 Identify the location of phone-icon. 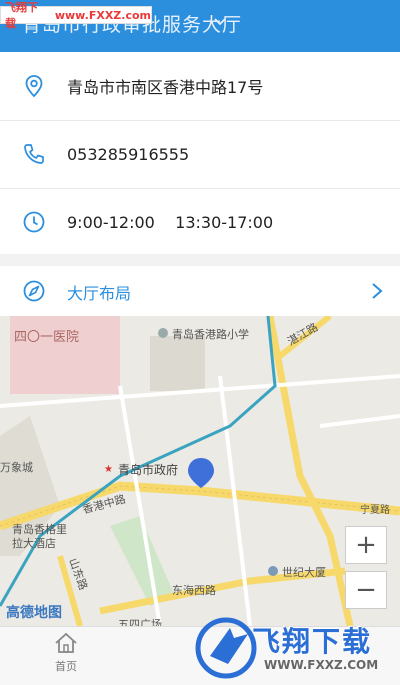
(34, 154).